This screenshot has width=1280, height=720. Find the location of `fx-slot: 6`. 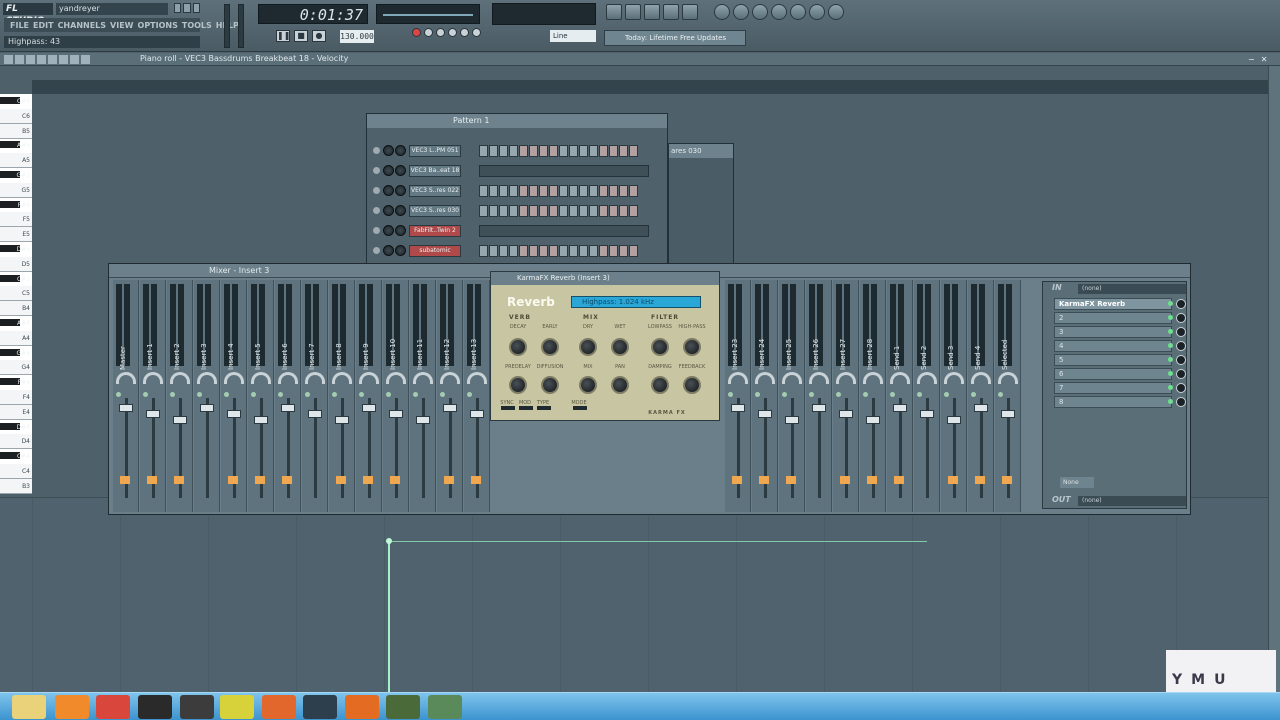

fx-slot: 6 is located at coordinates (1113, 374).